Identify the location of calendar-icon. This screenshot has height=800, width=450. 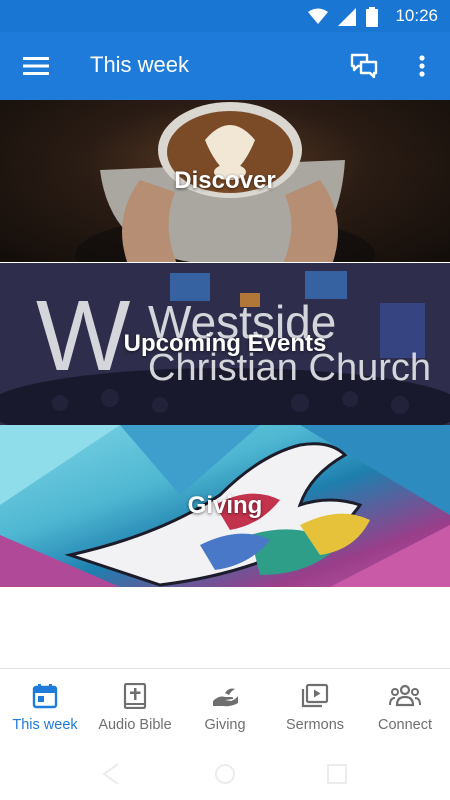
(45, 696).